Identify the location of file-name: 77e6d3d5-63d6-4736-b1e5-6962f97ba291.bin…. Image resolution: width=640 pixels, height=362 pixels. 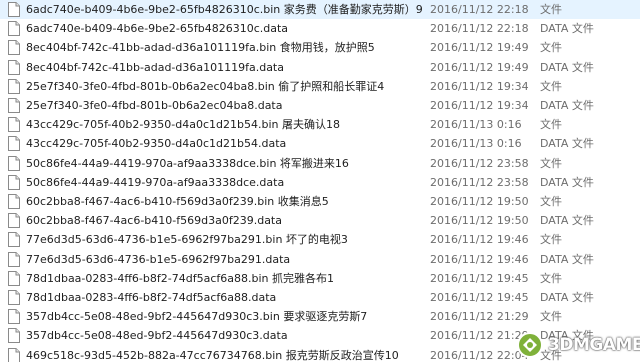
(187, 240).